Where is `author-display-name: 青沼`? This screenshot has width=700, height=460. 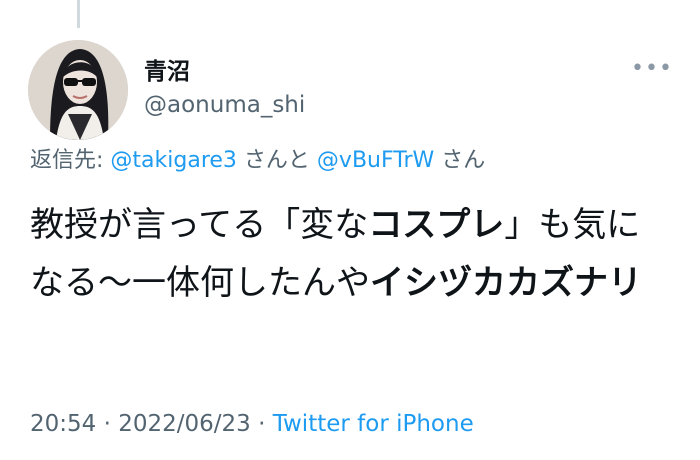
author-display-name: 青沼 is located at coordinates (224, 72).